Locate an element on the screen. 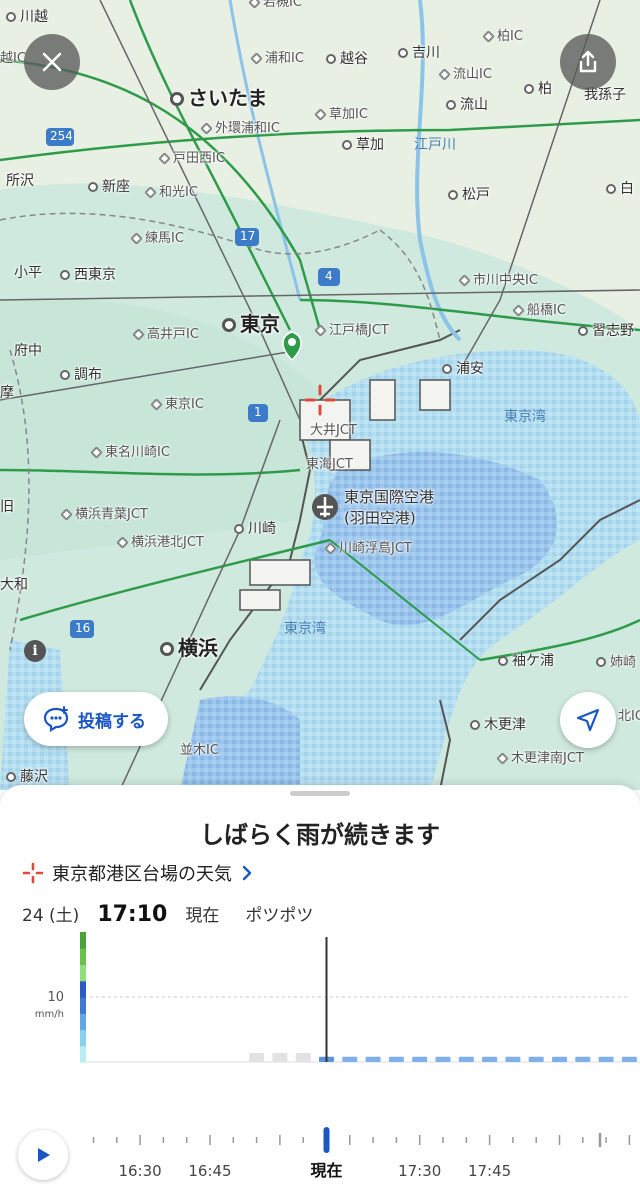  place-label: 川崎浮島JCT is located at coordinates (368, 548).